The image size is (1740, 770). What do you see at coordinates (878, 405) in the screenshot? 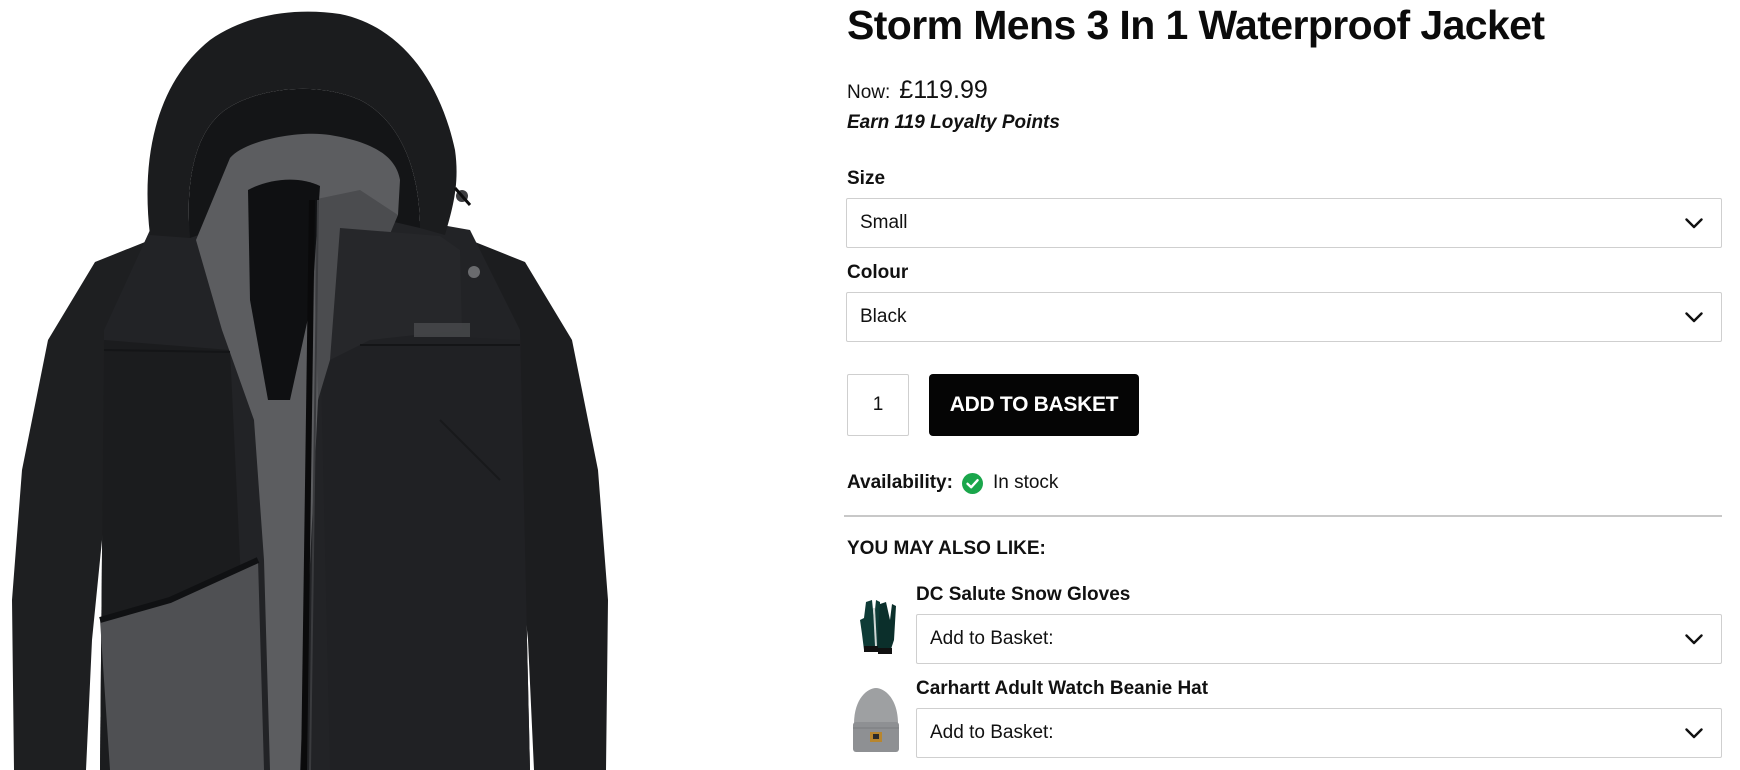
I see `quantity-input: 1` at bounding box center [878, 405].